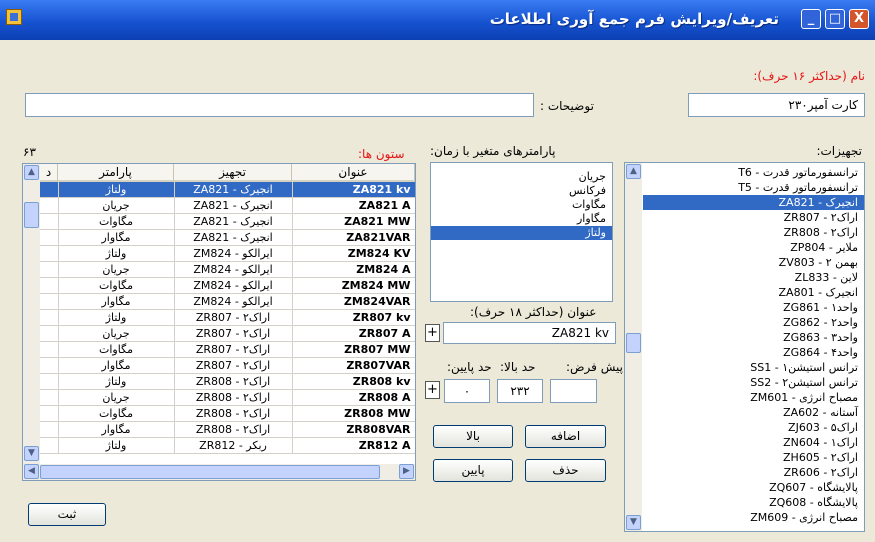  I want to click on table-row: ولتاژ انجیرک - ZA821 ZA821 kv, so click(227, 190).